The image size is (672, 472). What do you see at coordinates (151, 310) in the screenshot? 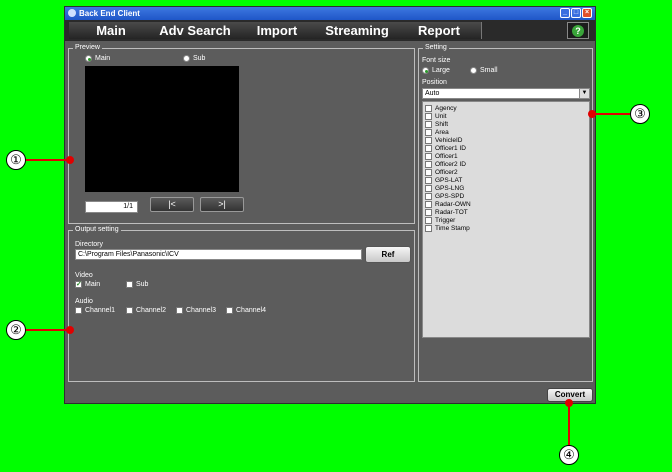
I see `channel2-label: Channel2` at bounding box center [151, 310].